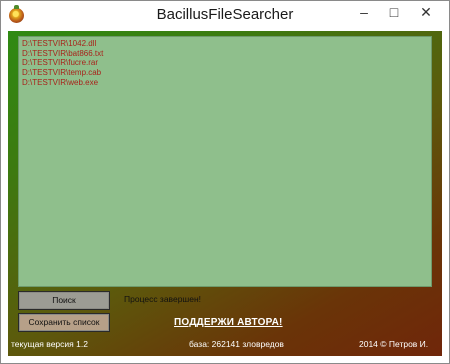  What do you see at coordinates (364, 13) in the screenshot?
I see `minimize-button: –` at bounding box center [364, 13].